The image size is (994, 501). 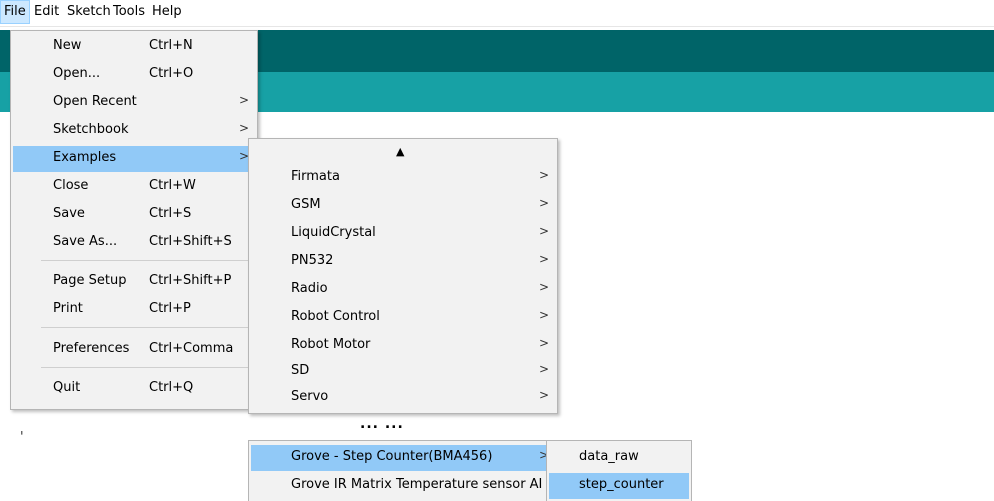 I want to click on menubar: File Edit Sketch Tools Help, so click(x=497, y=13).